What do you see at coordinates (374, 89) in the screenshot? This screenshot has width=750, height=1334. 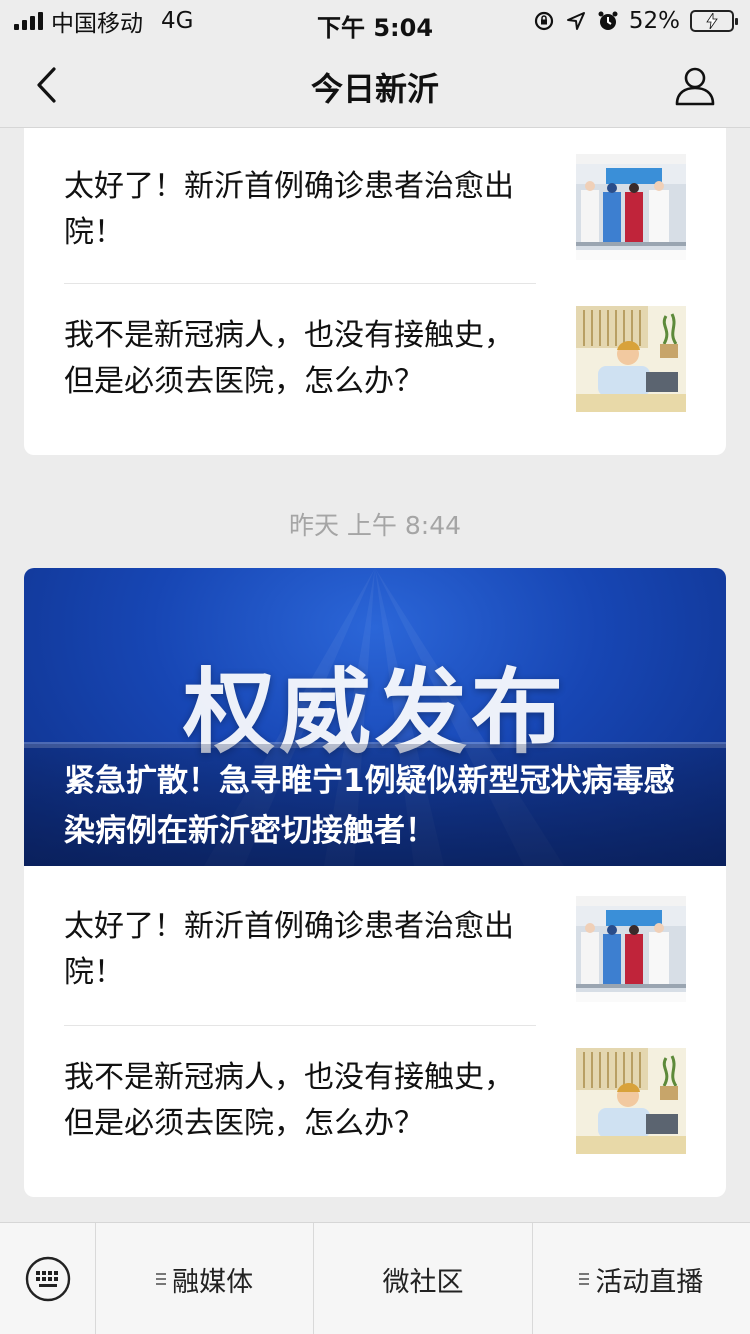 I see `page-title: 今日新沂` at bounding box center [374, 89].